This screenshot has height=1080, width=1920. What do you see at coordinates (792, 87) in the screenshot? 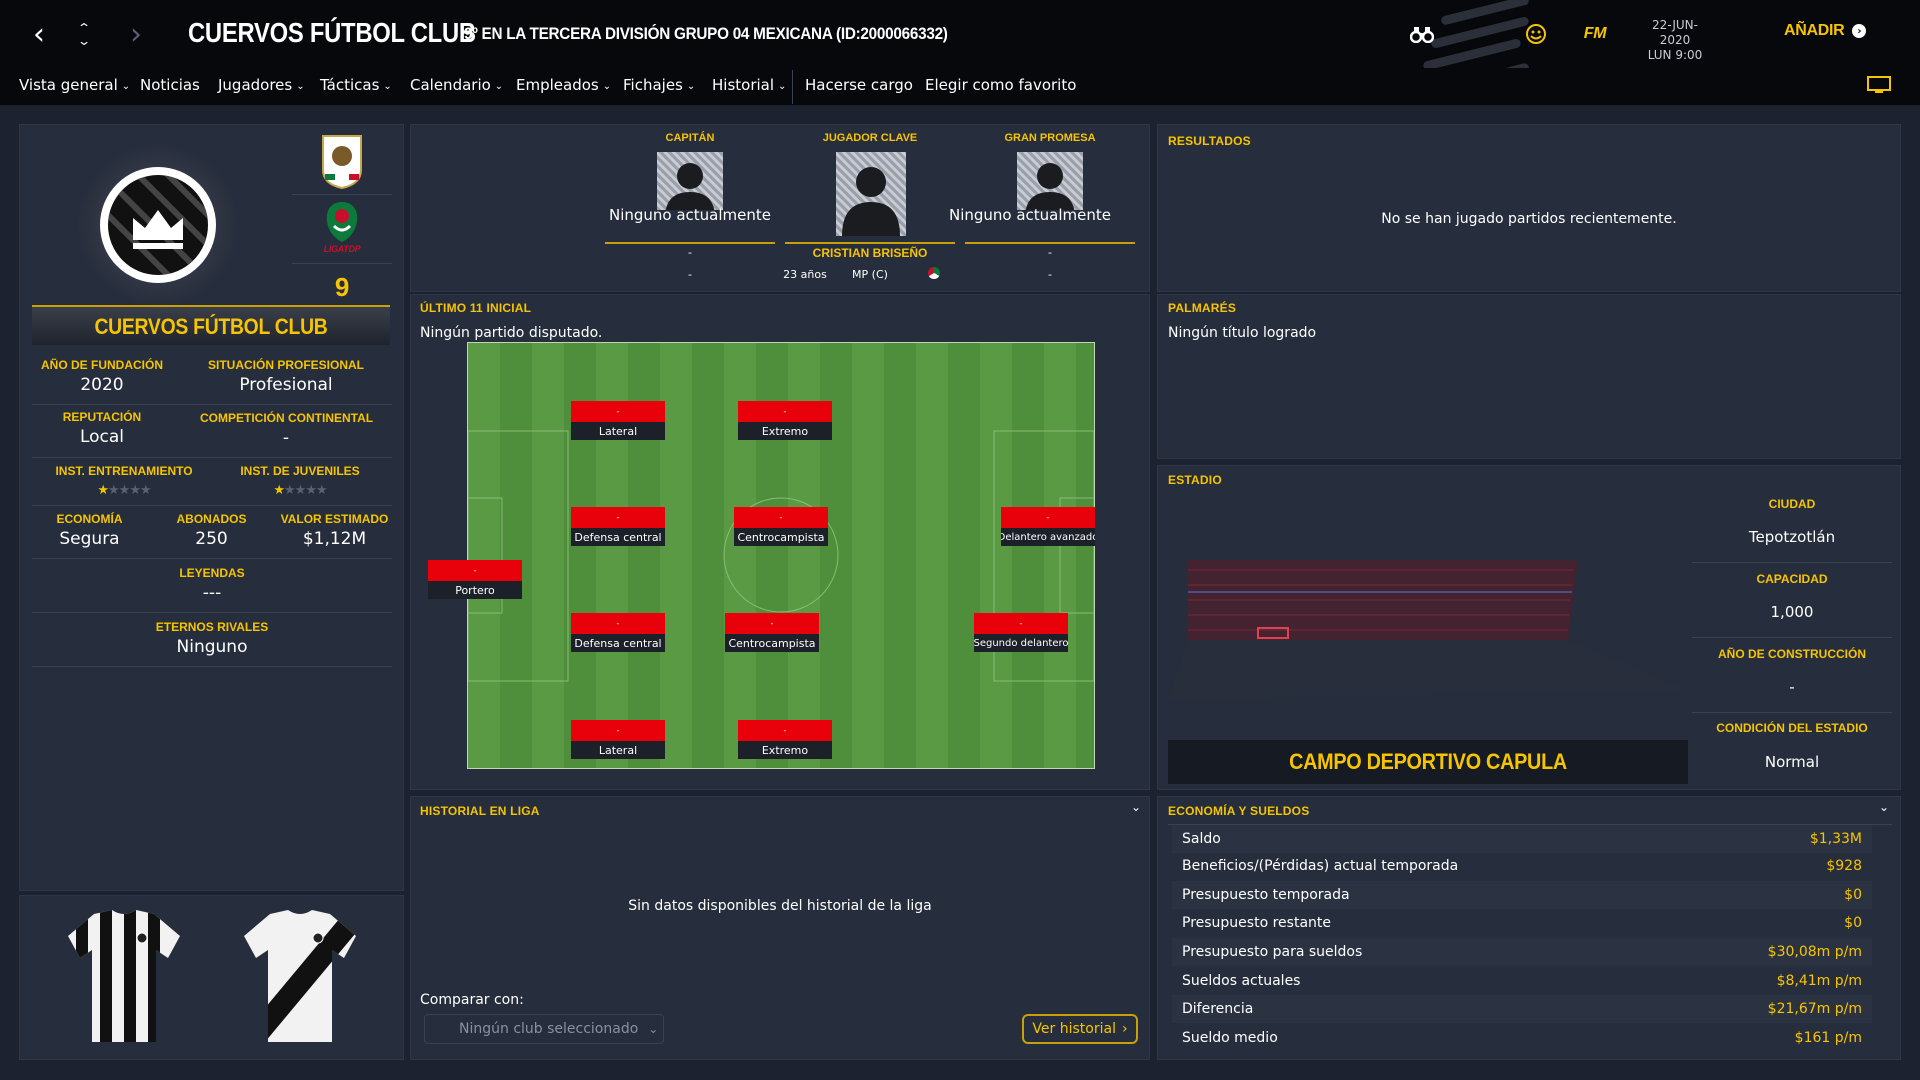
I see `nav-divider` at bounding box center [792, 87].